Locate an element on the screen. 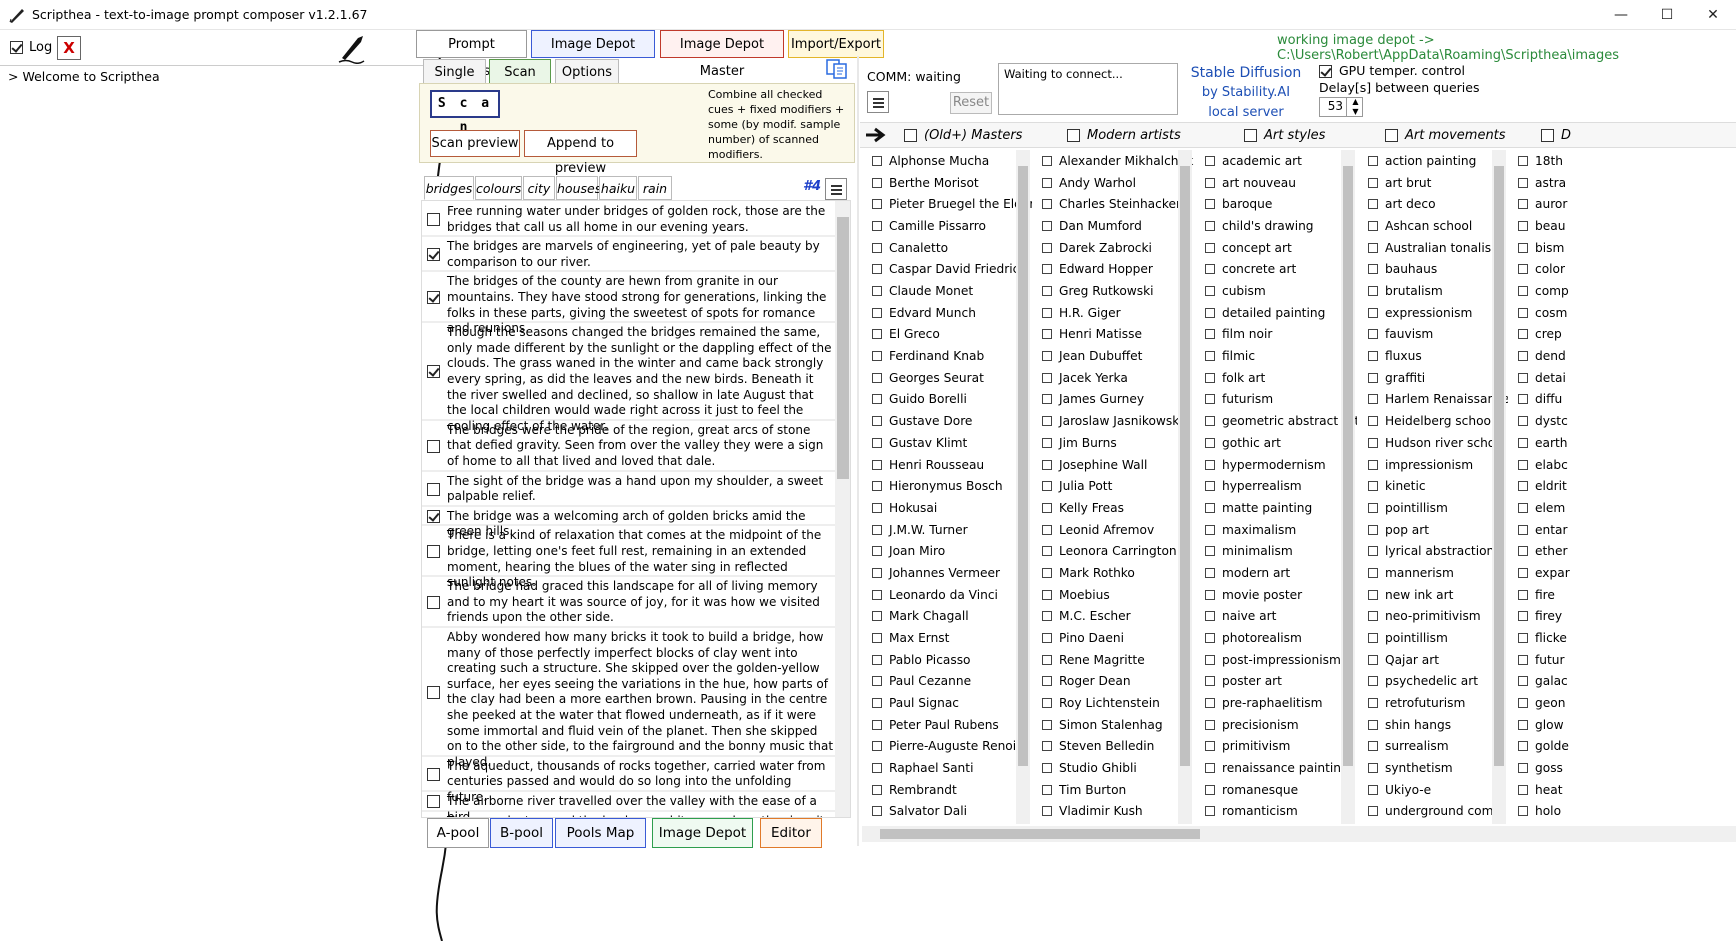  modifier-item: Johannes Vermeer is located at coordinates (936, 573).